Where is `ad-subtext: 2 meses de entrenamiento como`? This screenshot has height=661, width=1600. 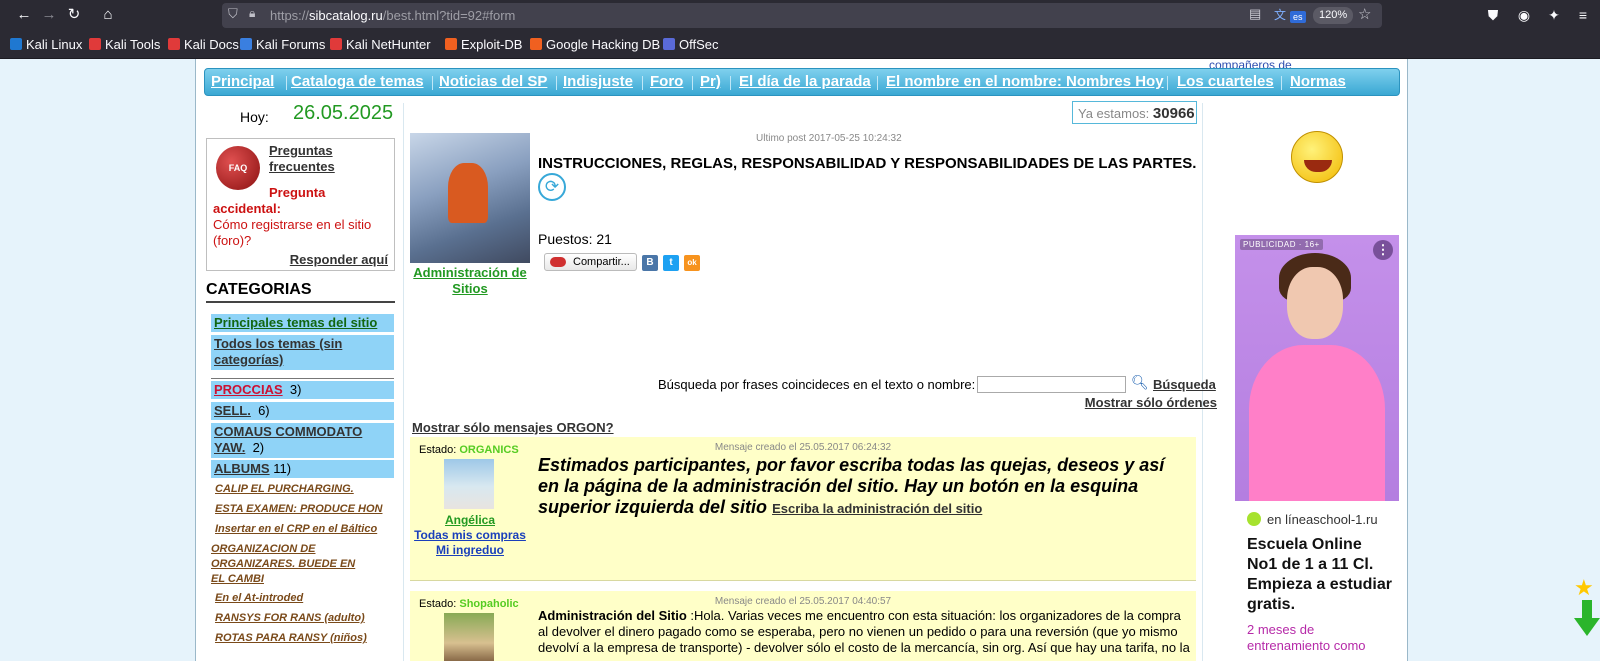 ad-subtext: 2 meses de entrenamiento como is located at coordinates (1321, 638).